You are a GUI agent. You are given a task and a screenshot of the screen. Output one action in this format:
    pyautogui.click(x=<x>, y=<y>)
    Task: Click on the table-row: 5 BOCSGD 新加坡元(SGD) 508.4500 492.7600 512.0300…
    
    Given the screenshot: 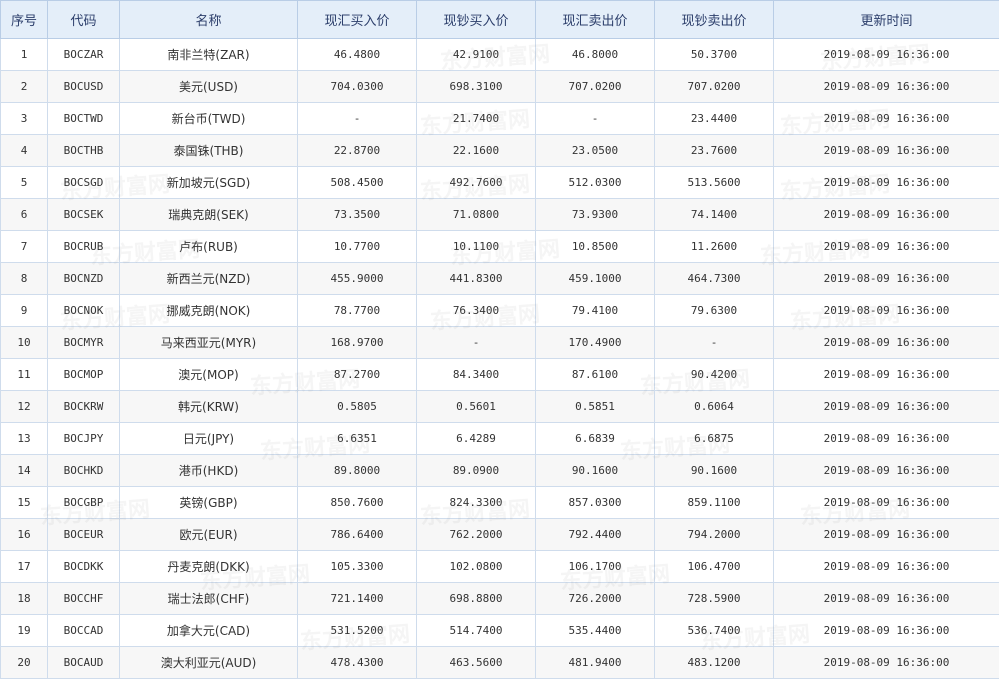 What is the action you would take?
    pyautogui.click(x=499, y=182)
    